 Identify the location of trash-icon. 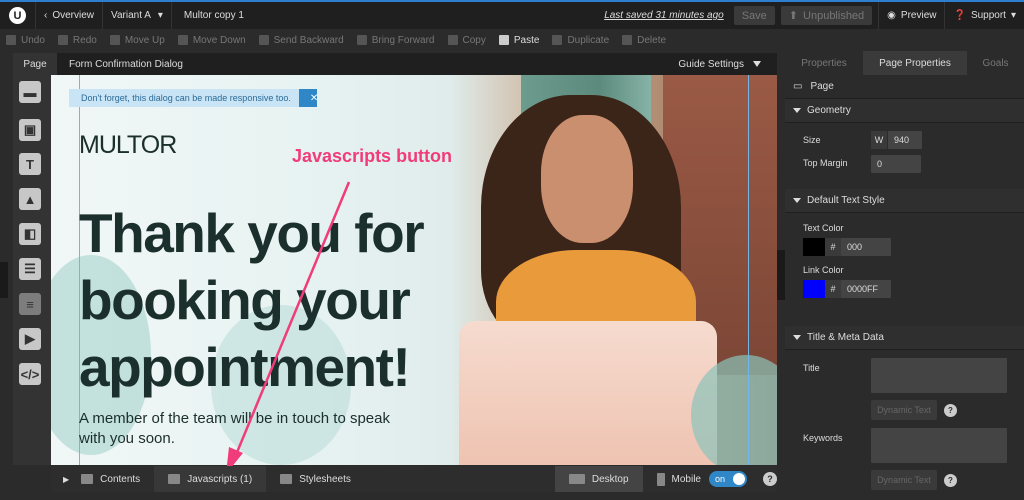
(627, 40).